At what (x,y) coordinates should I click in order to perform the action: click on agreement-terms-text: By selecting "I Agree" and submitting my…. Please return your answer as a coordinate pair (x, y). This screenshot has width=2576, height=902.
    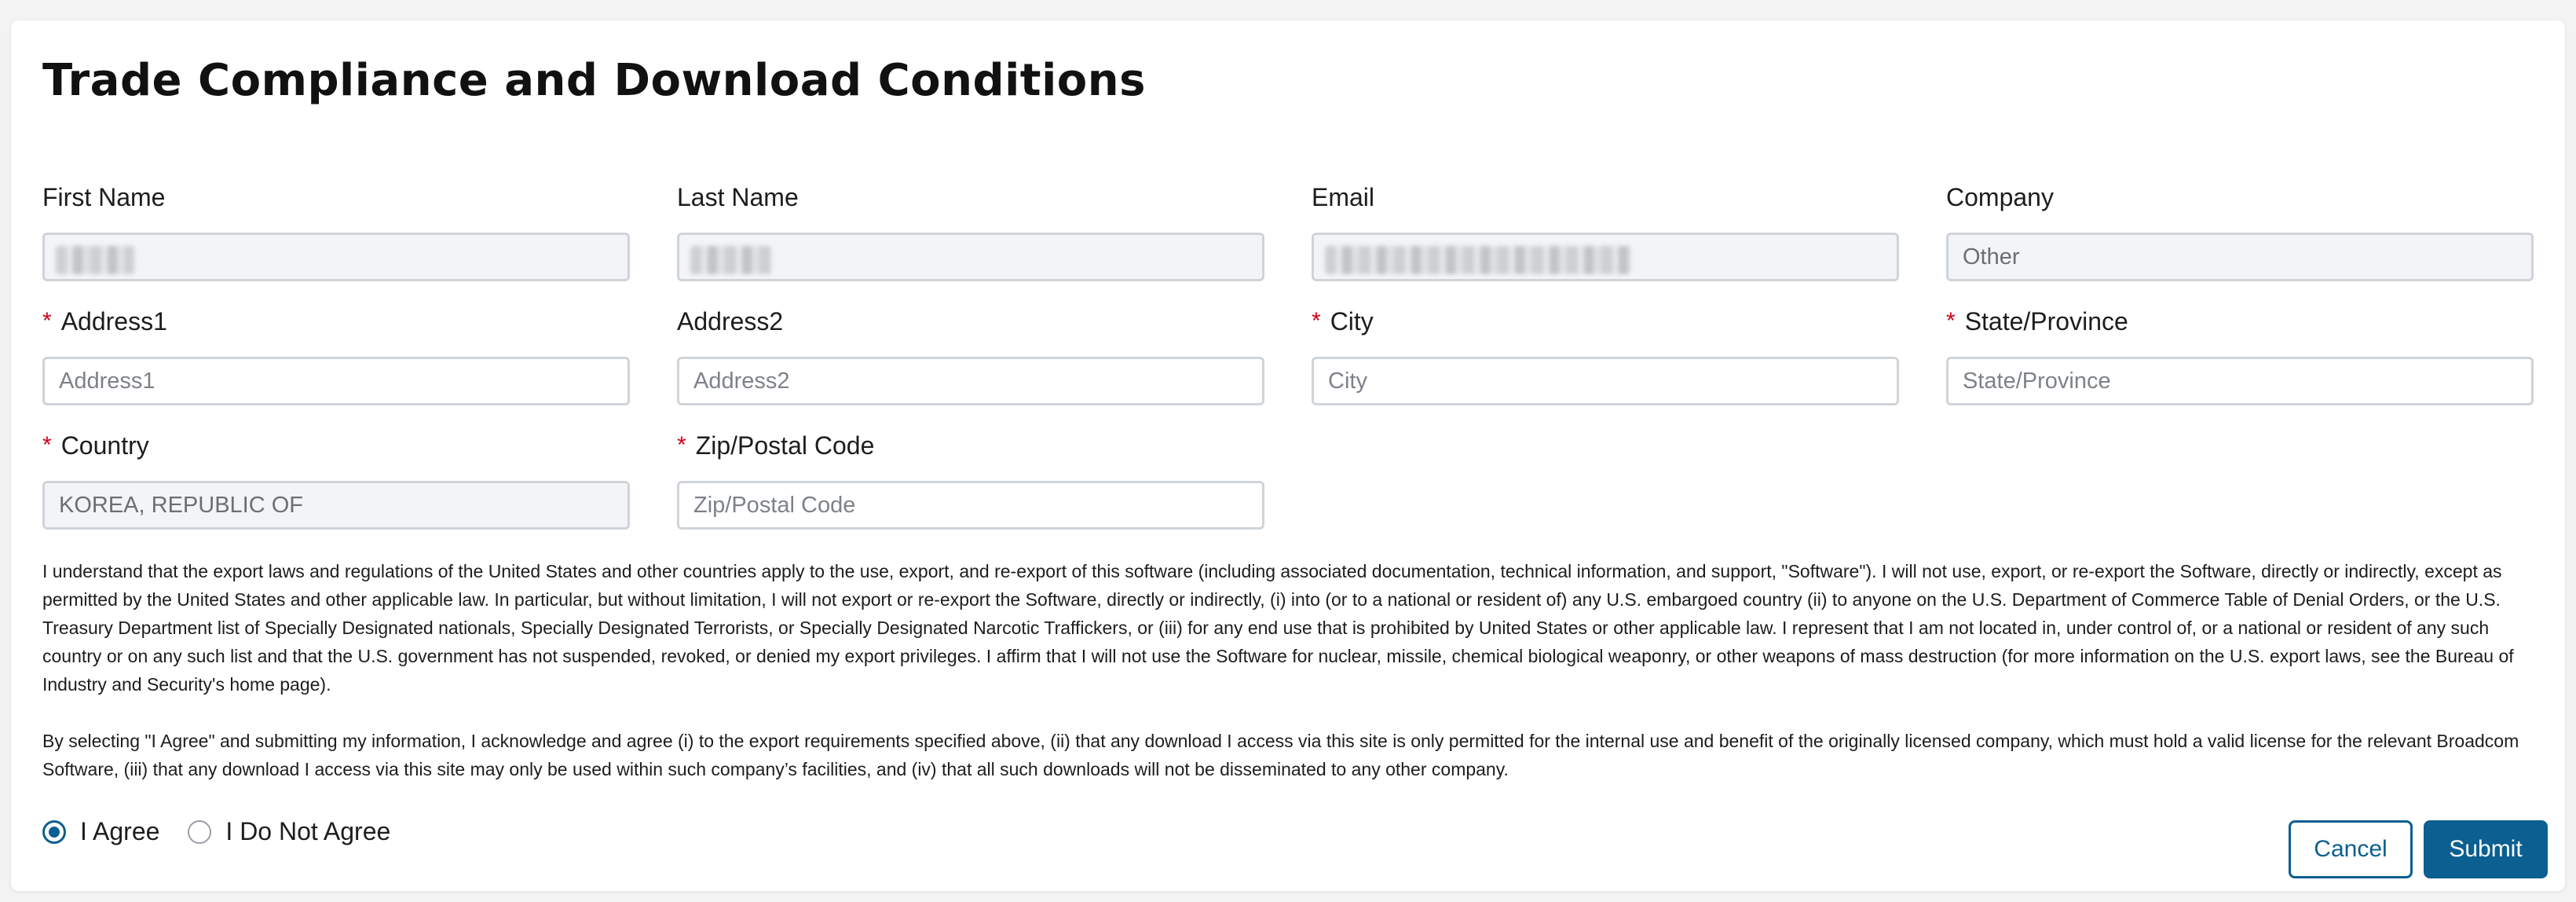
    Looking at the image, I should click on (1281, 755).